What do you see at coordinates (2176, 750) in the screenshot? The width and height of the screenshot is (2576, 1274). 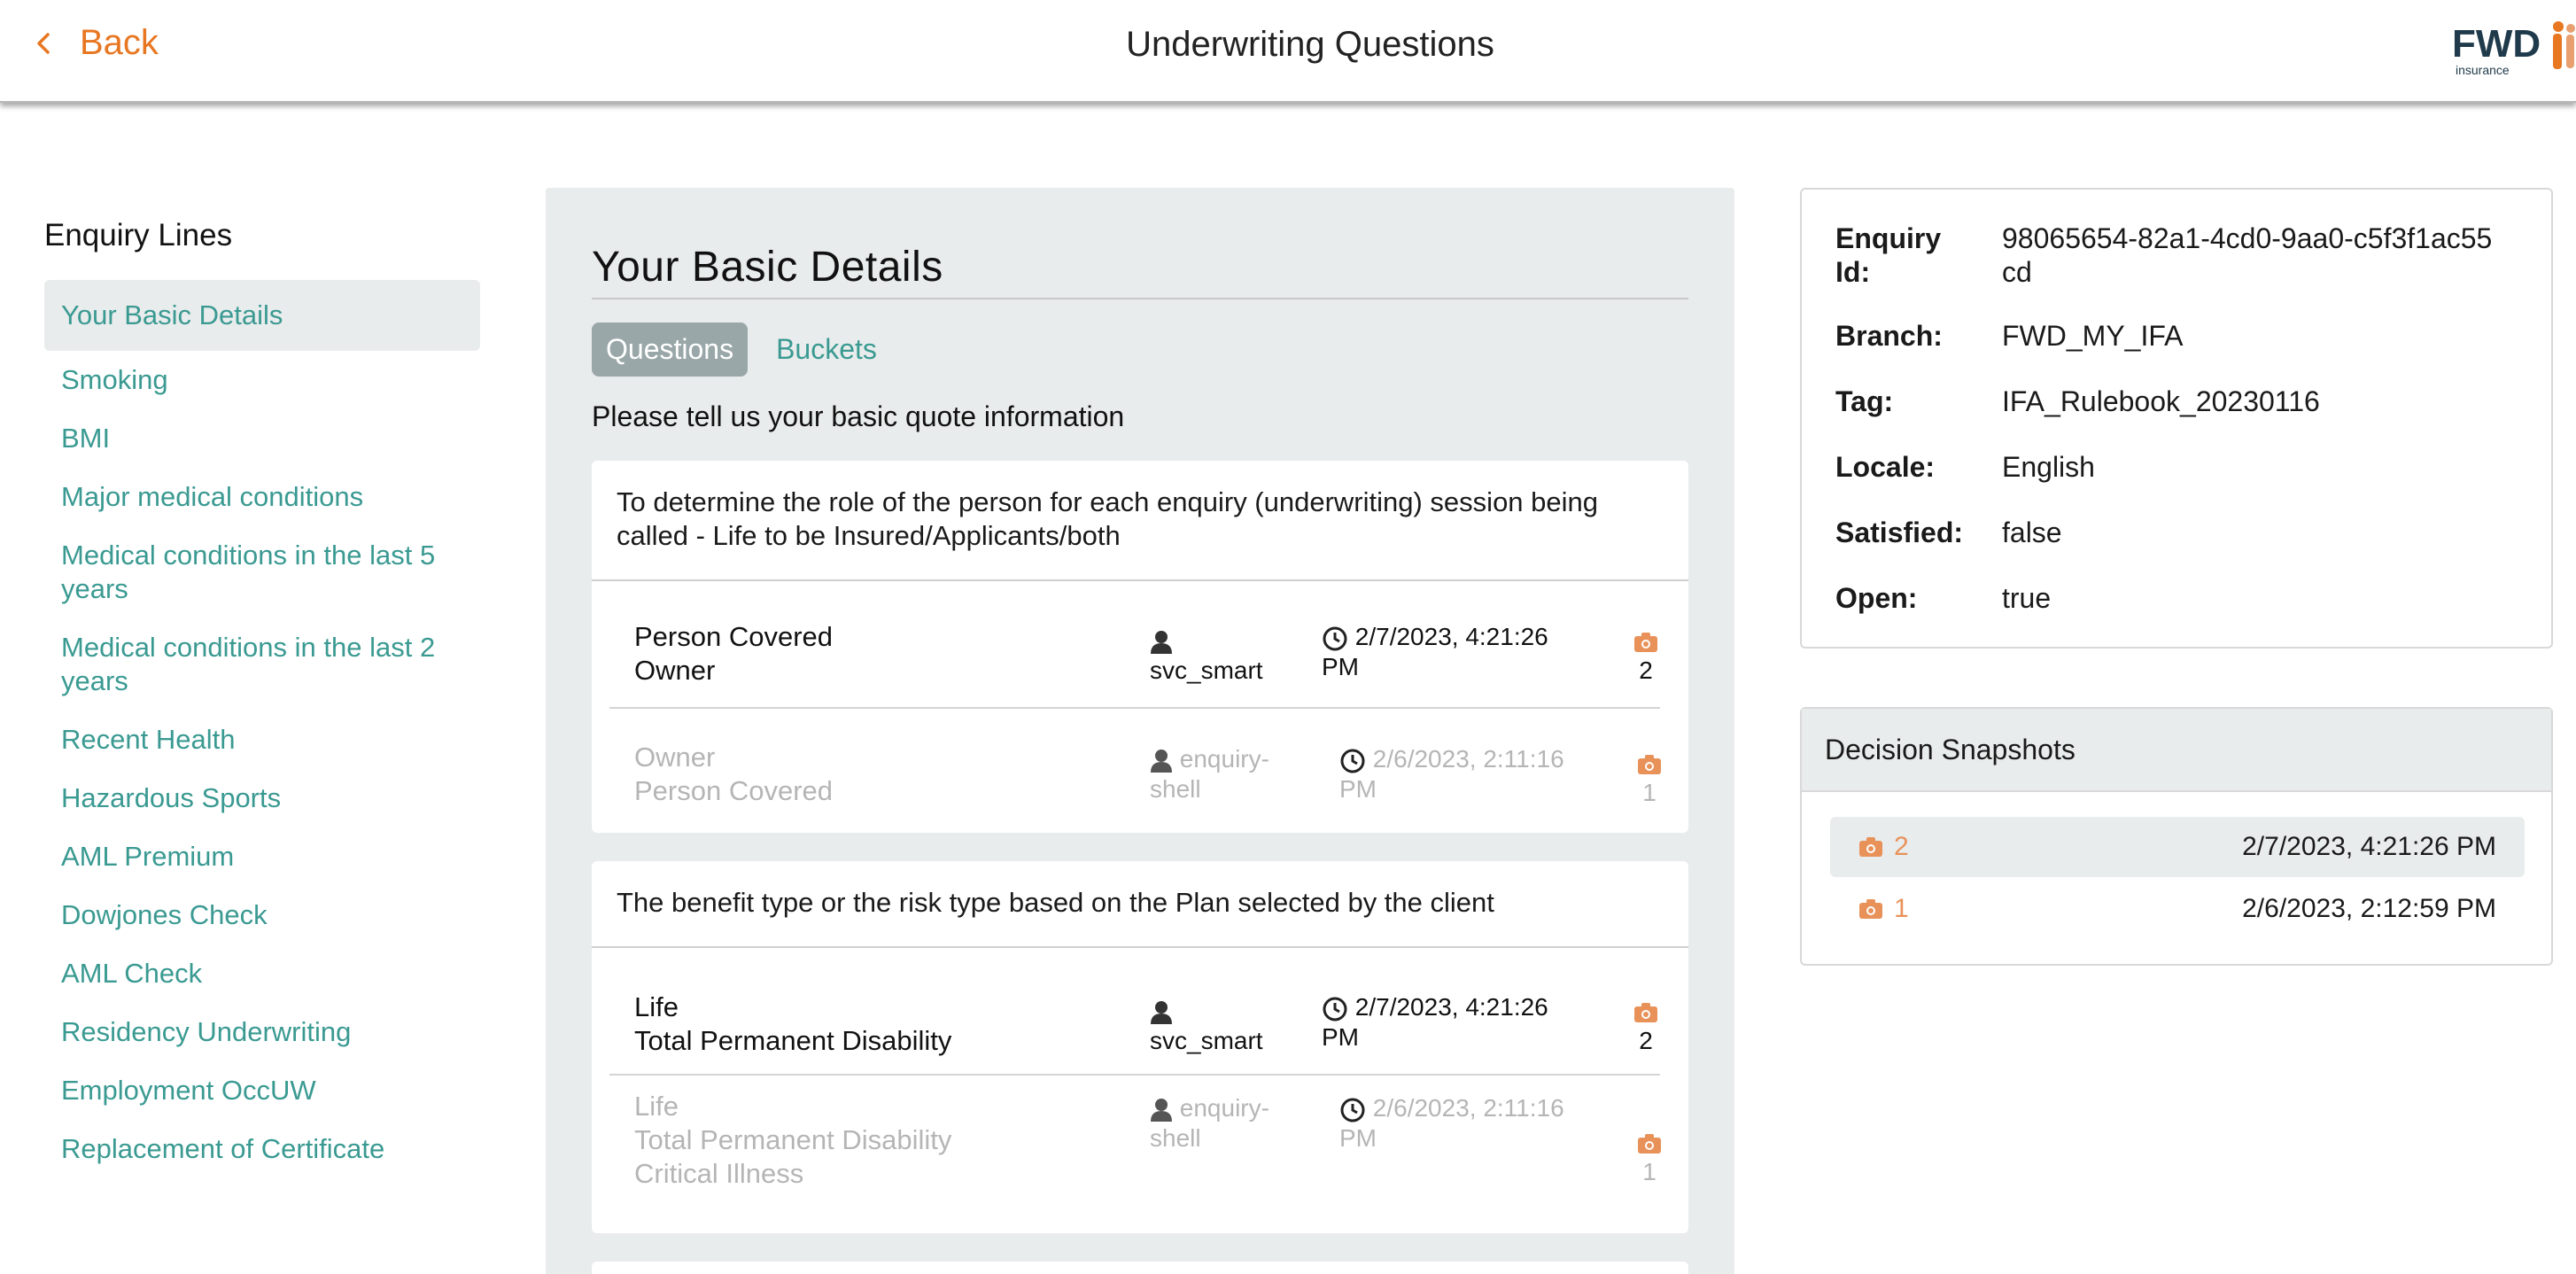 I see `snapshots-title: Decision Snapshots` at bounding box center [2176, 750].